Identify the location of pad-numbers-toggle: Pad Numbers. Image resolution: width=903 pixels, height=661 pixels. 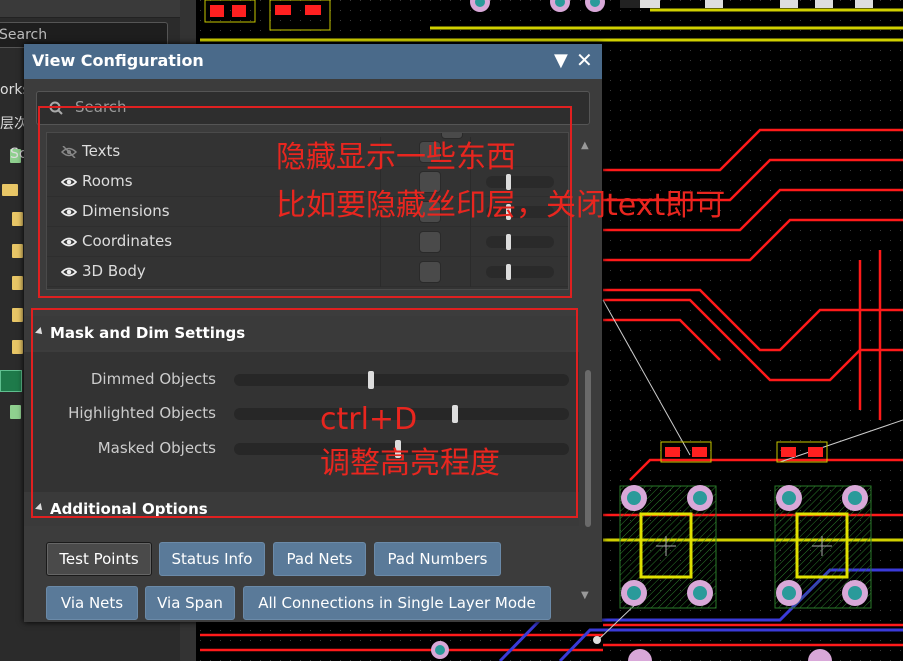
(437, 559).